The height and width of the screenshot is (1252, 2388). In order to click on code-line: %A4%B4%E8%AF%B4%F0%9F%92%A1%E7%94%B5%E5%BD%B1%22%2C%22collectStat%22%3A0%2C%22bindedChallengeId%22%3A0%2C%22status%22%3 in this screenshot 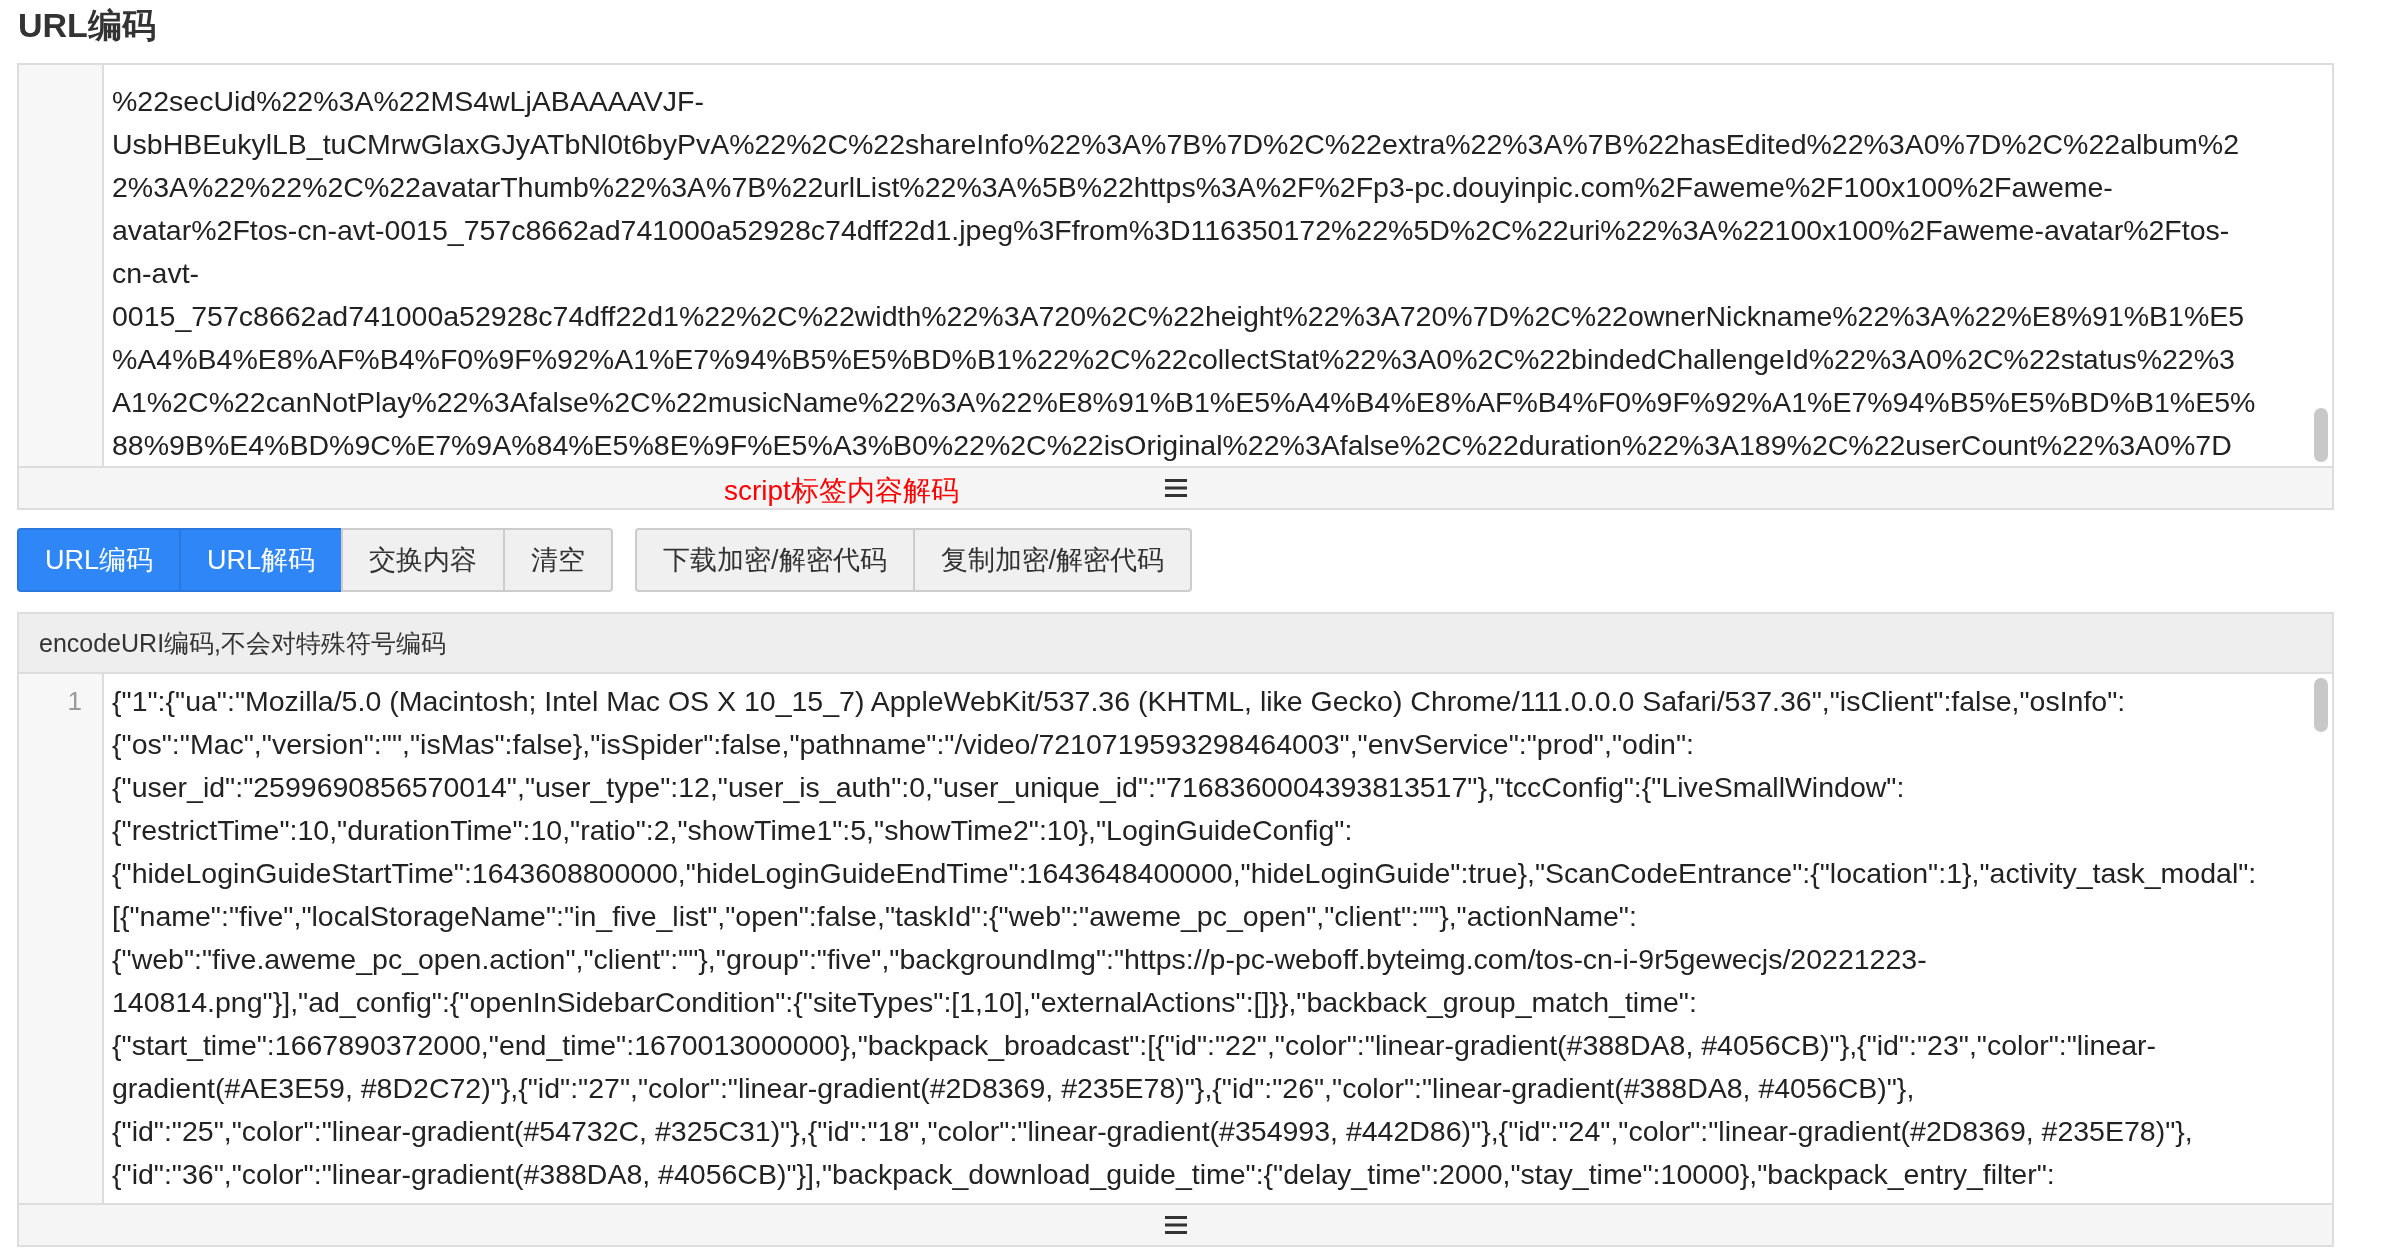, I will do `click(1173, 359)`.